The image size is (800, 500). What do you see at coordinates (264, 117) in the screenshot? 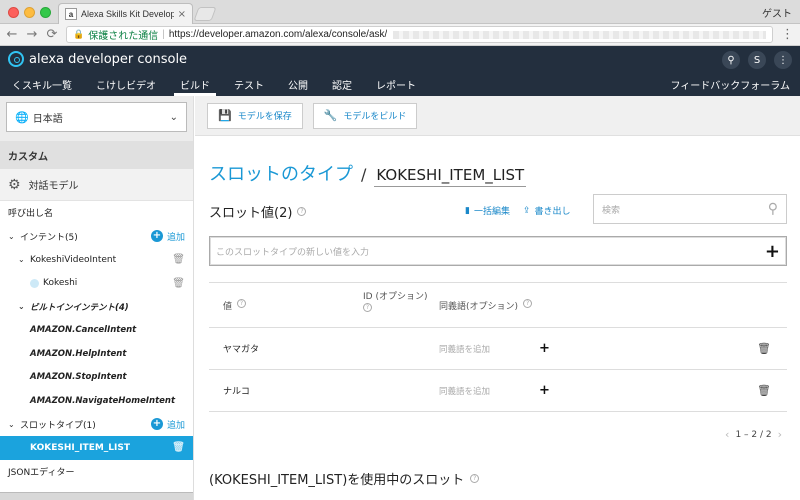
I see `save-model-label: モデルを保存` at bounding box center [264, 117].